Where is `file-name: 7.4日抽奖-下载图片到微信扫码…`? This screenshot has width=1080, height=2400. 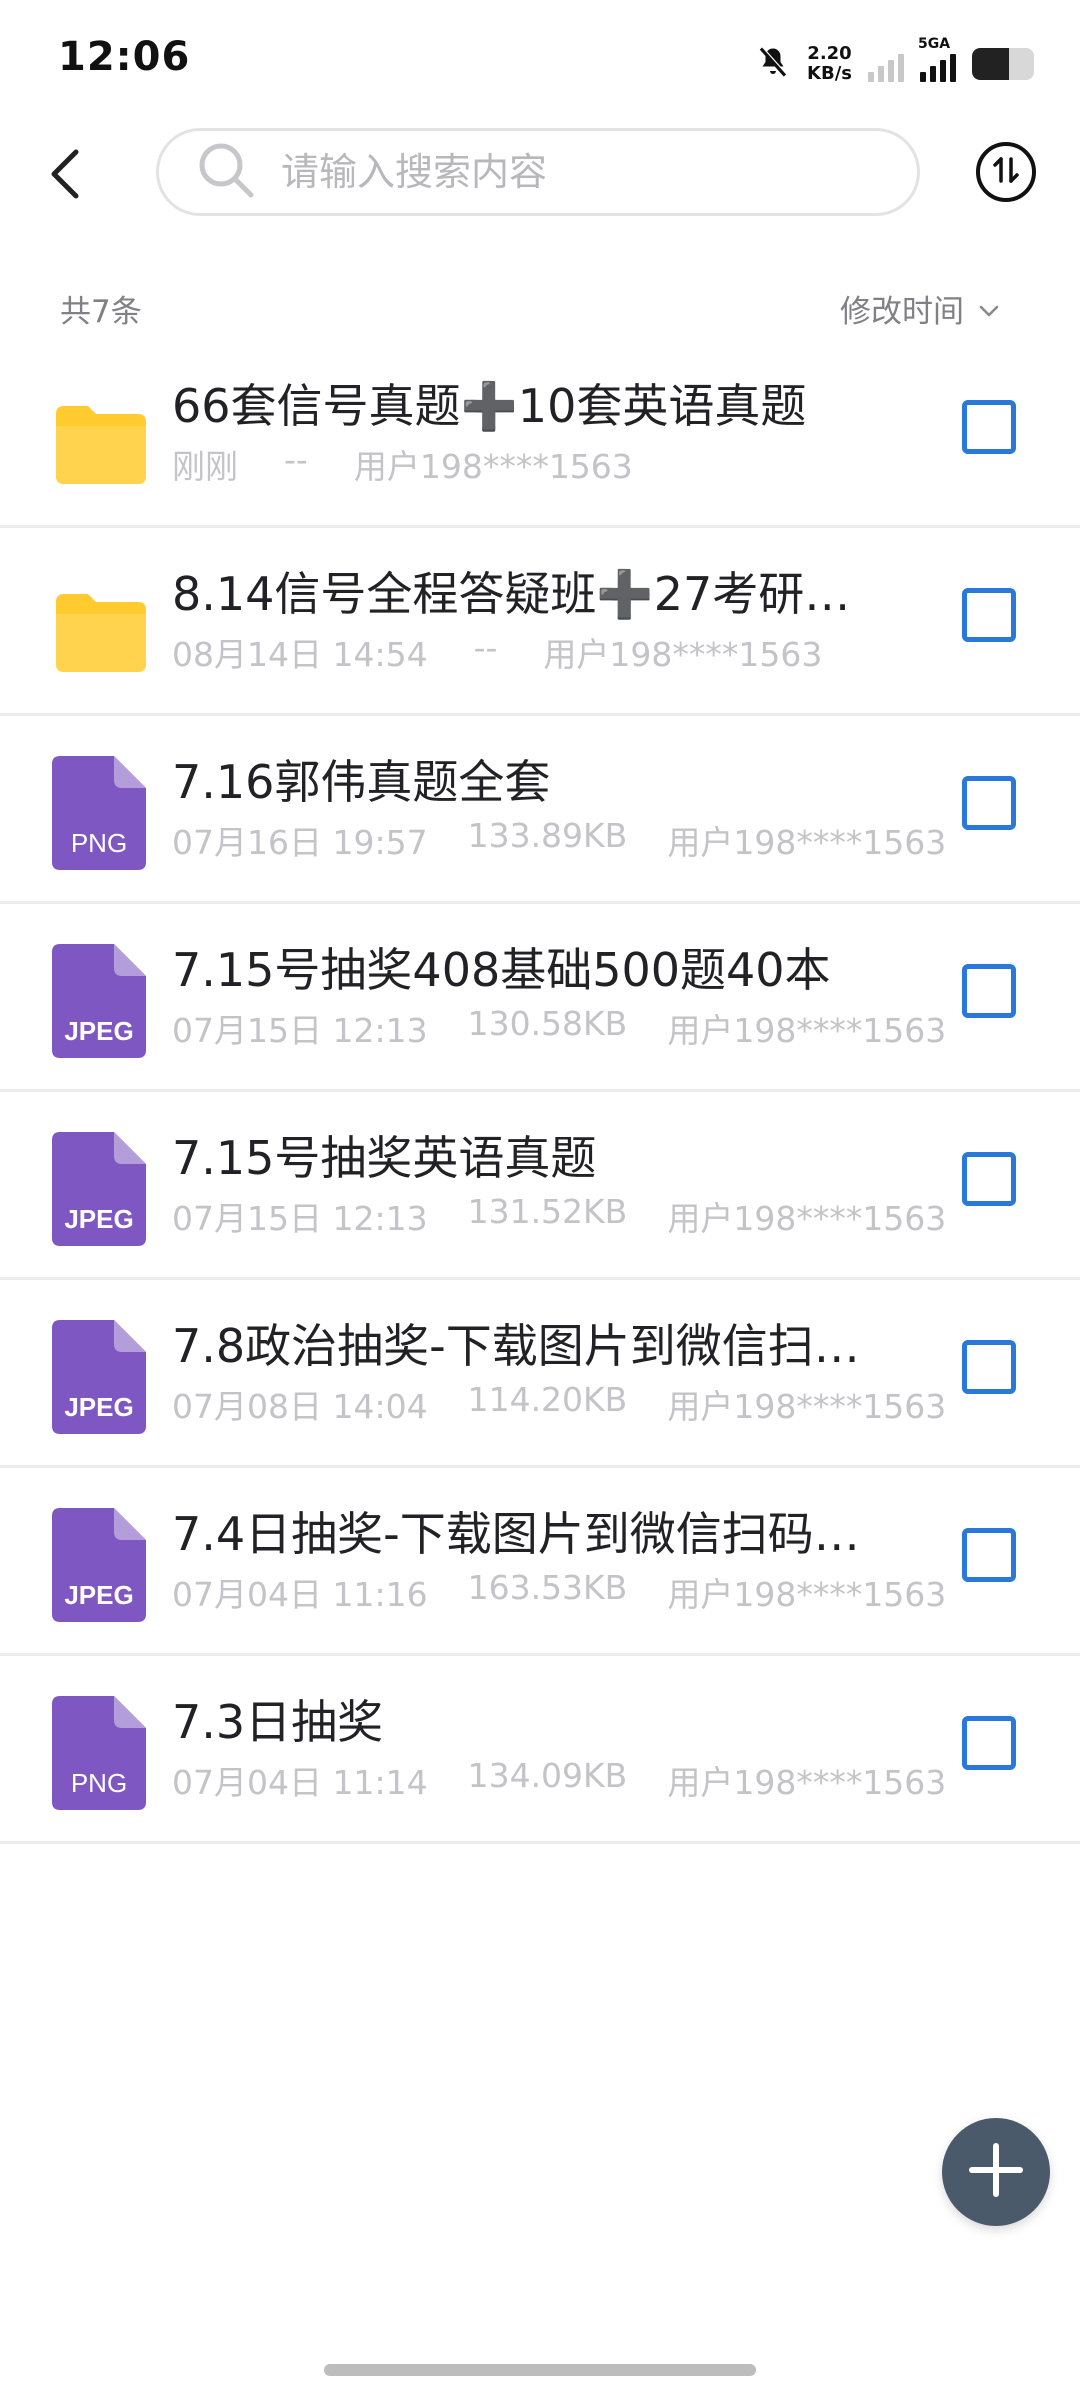 file-name: 7.4日抽奖-下载图片到微信扫码… is located at coordinates (516, 1534).